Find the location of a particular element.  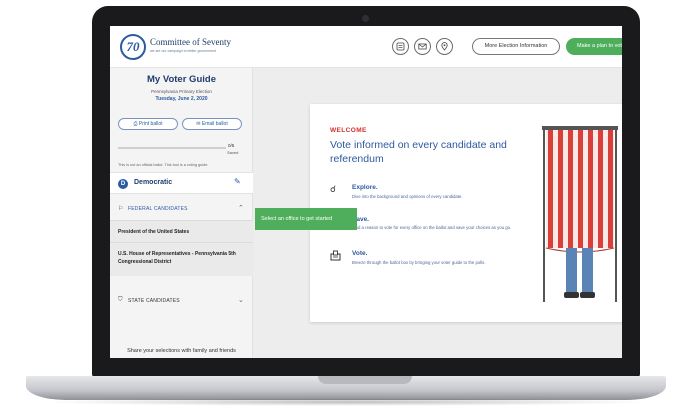

ballot-icon is located at coordinates (400, 46).